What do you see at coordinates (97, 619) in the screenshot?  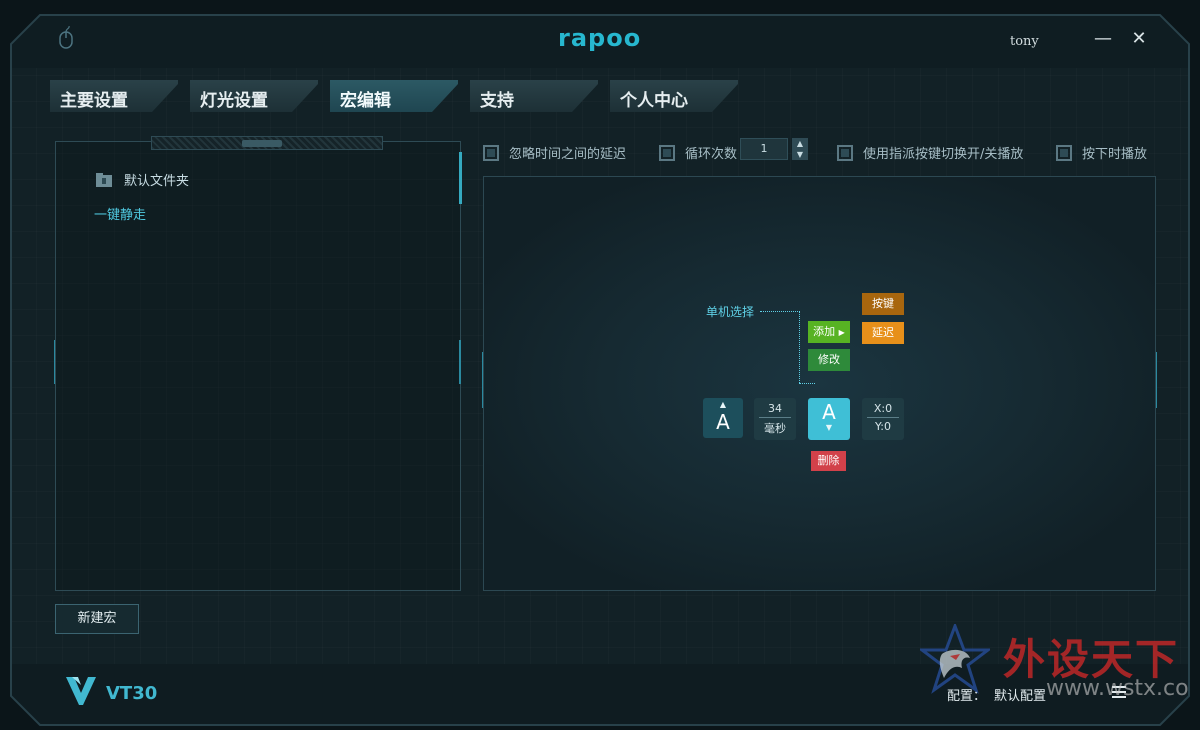 I see `new-macro-button: 新建宏` at bounding box center [97, 619].